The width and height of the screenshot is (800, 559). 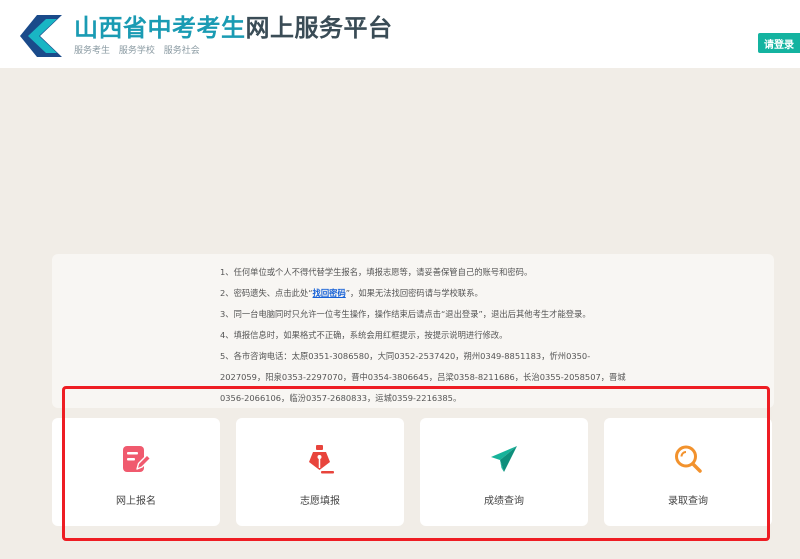 What do you see at coordinates (41, 36) in the screenshot?
I see `logo-icon` at bounding box center [41, 36].